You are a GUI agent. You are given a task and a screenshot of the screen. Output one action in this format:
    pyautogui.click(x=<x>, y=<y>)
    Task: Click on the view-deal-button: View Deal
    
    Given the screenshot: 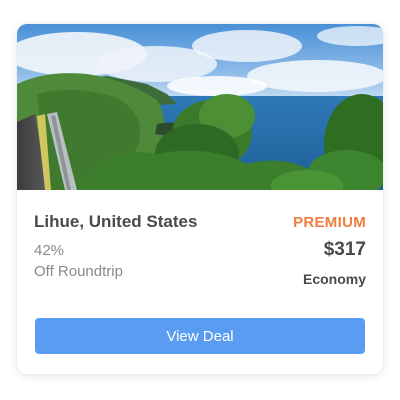 What is the action you would take?
    pyautogui.click(x=200, y=336)
    